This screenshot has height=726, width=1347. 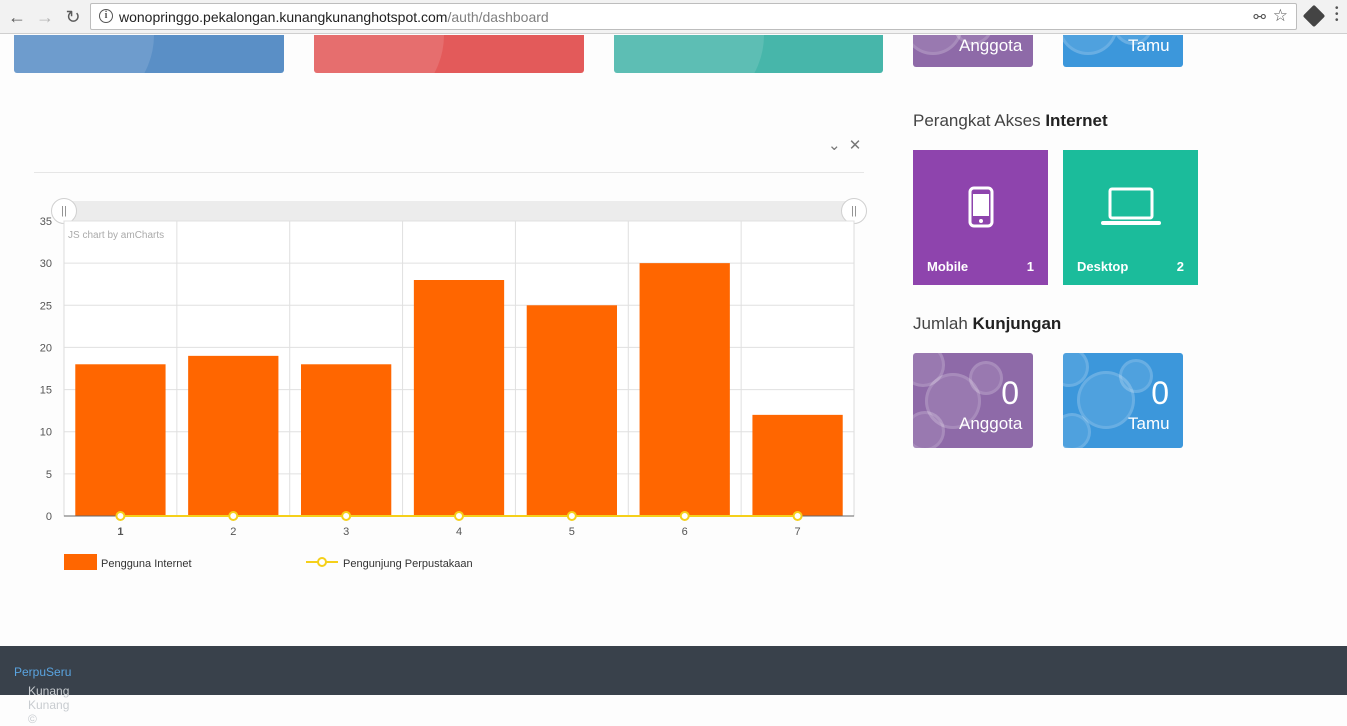 What do you see at coordinates (1010, 120) in the screenshot?
I see `devices-title: Perangkat Akses Internet` at bounding box center [1010, 120].